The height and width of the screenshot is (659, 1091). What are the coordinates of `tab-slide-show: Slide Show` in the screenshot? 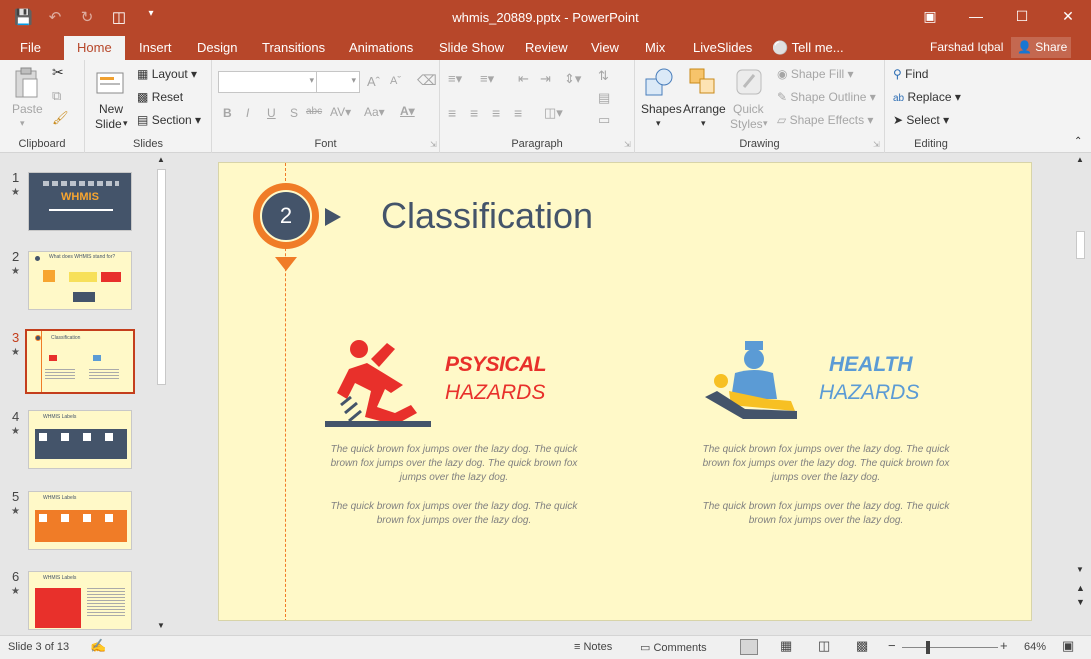 It's located at (471, 47).